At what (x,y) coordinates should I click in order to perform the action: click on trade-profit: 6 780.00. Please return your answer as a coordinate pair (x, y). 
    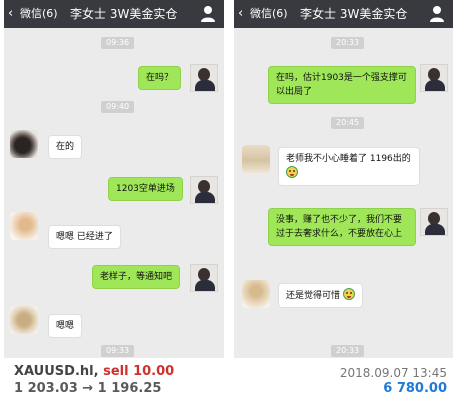
    Looking at the image, I should click on (415, 388).